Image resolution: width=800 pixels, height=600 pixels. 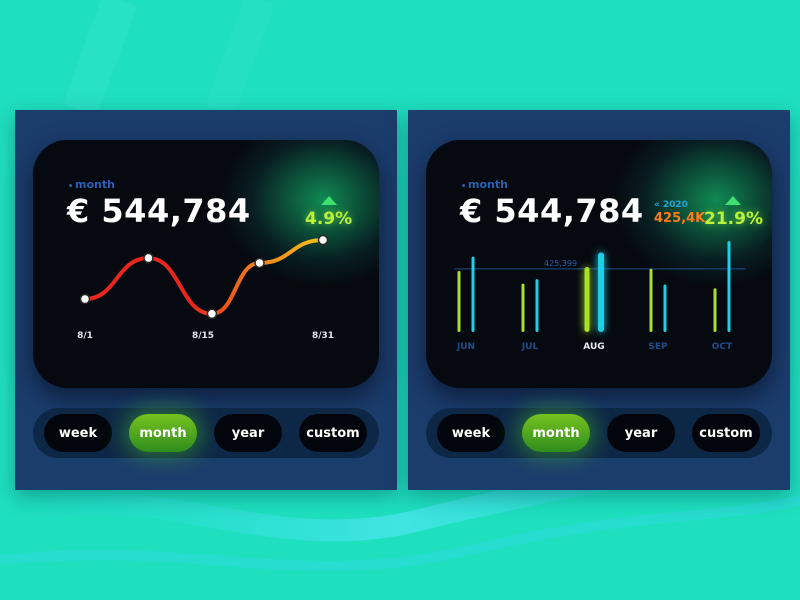 I want to click on x-axis-label: 8/15, so click(x=203, y=336).